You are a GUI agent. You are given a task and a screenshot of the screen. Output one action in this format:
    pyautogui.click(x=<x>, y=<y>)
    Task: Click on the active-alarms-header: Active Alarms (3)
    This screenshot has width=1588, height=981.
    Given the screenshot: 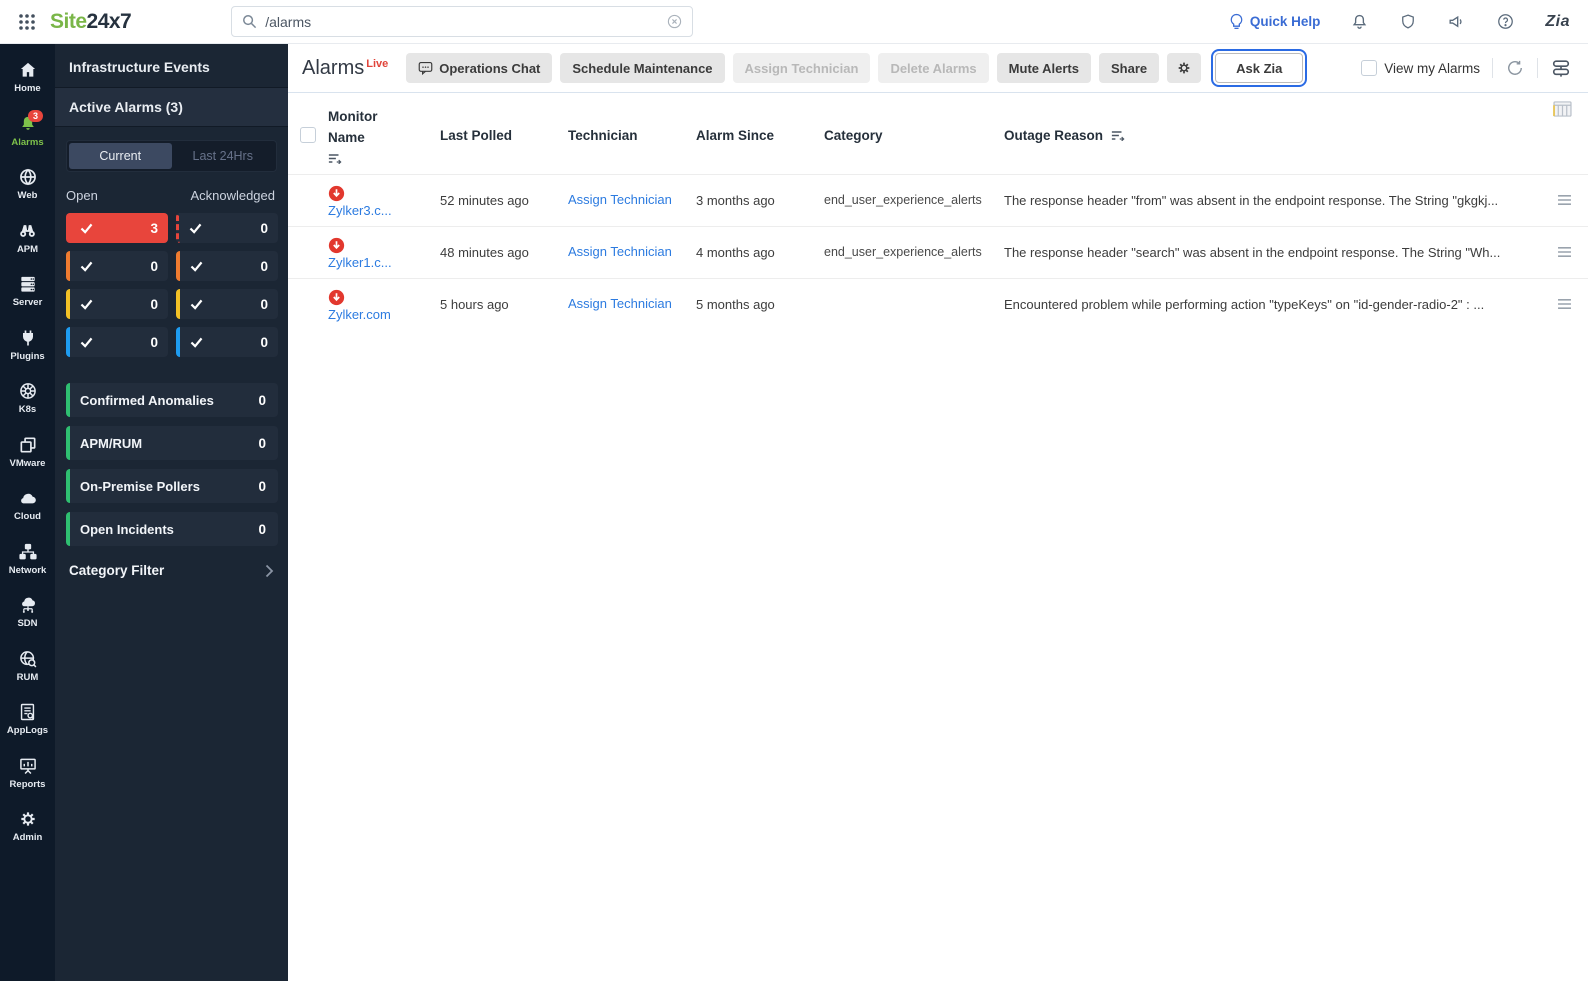 What is the action you would take?
    pyautogui.click(x=171, y=107)
    